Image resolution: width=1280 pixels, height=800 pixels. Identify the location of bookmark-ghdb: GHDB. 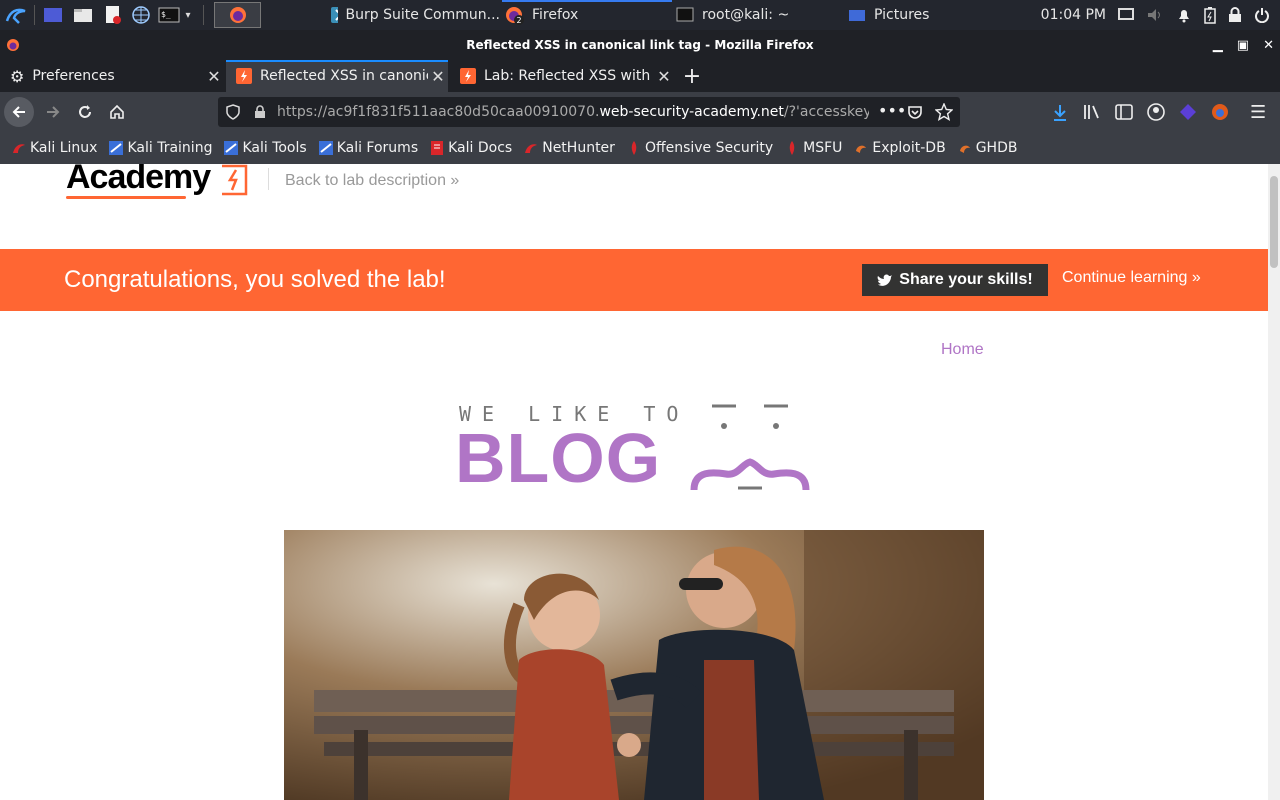
(987, 148).